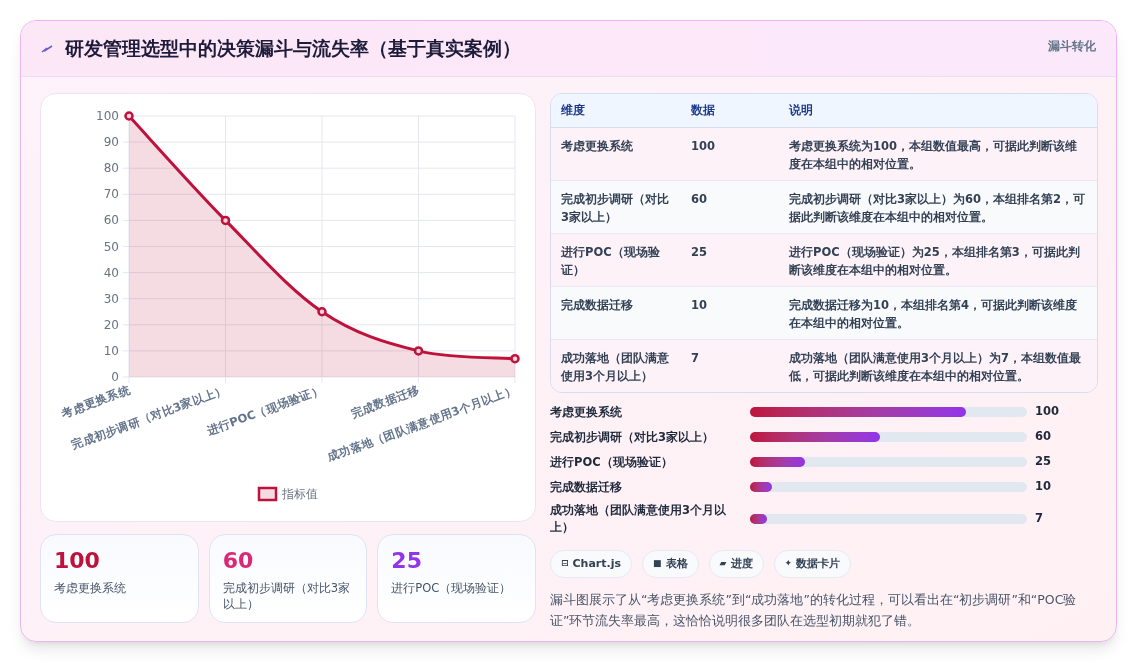  I want to click on y-axis-label: 40, so click(111, 272).